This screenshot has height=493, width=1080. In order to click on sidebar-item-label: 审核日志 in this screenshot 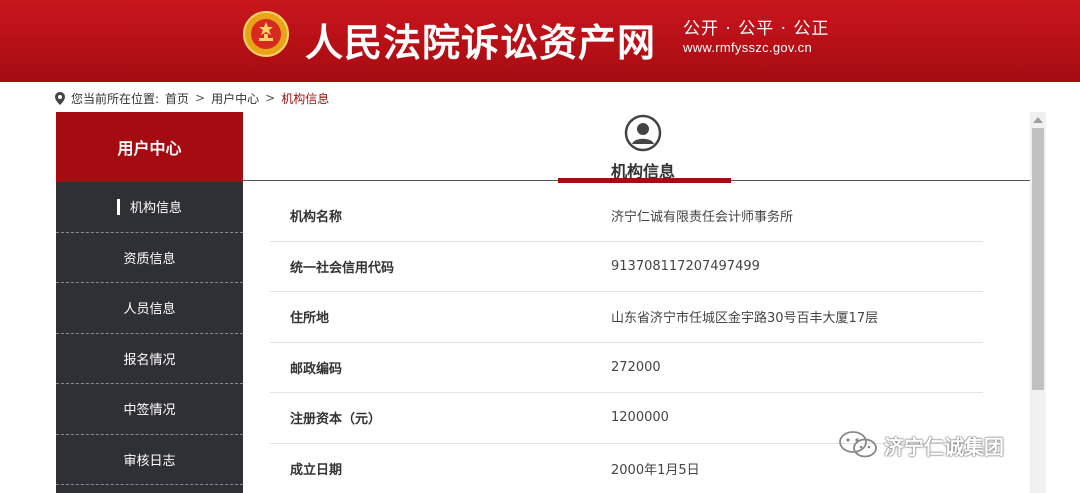, I will do `click(149, 461)`.